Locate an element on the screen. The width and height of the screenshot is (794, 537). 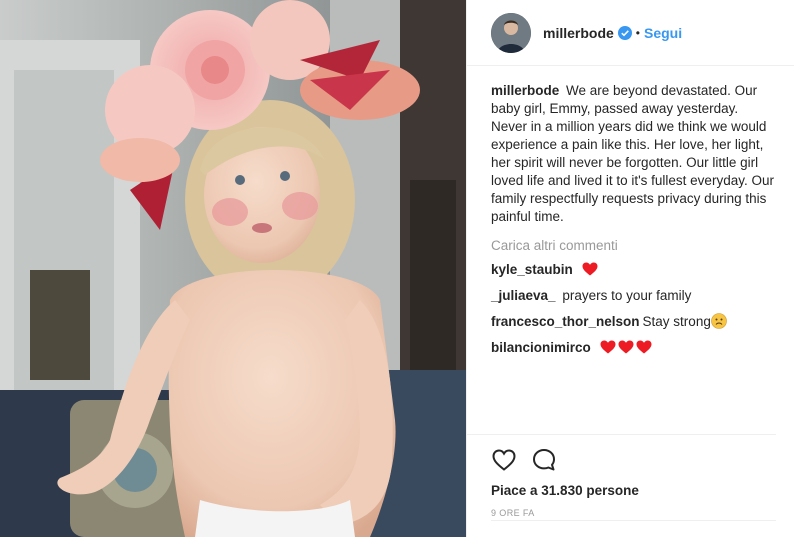
action-icons is located at coordinates (633, 458).